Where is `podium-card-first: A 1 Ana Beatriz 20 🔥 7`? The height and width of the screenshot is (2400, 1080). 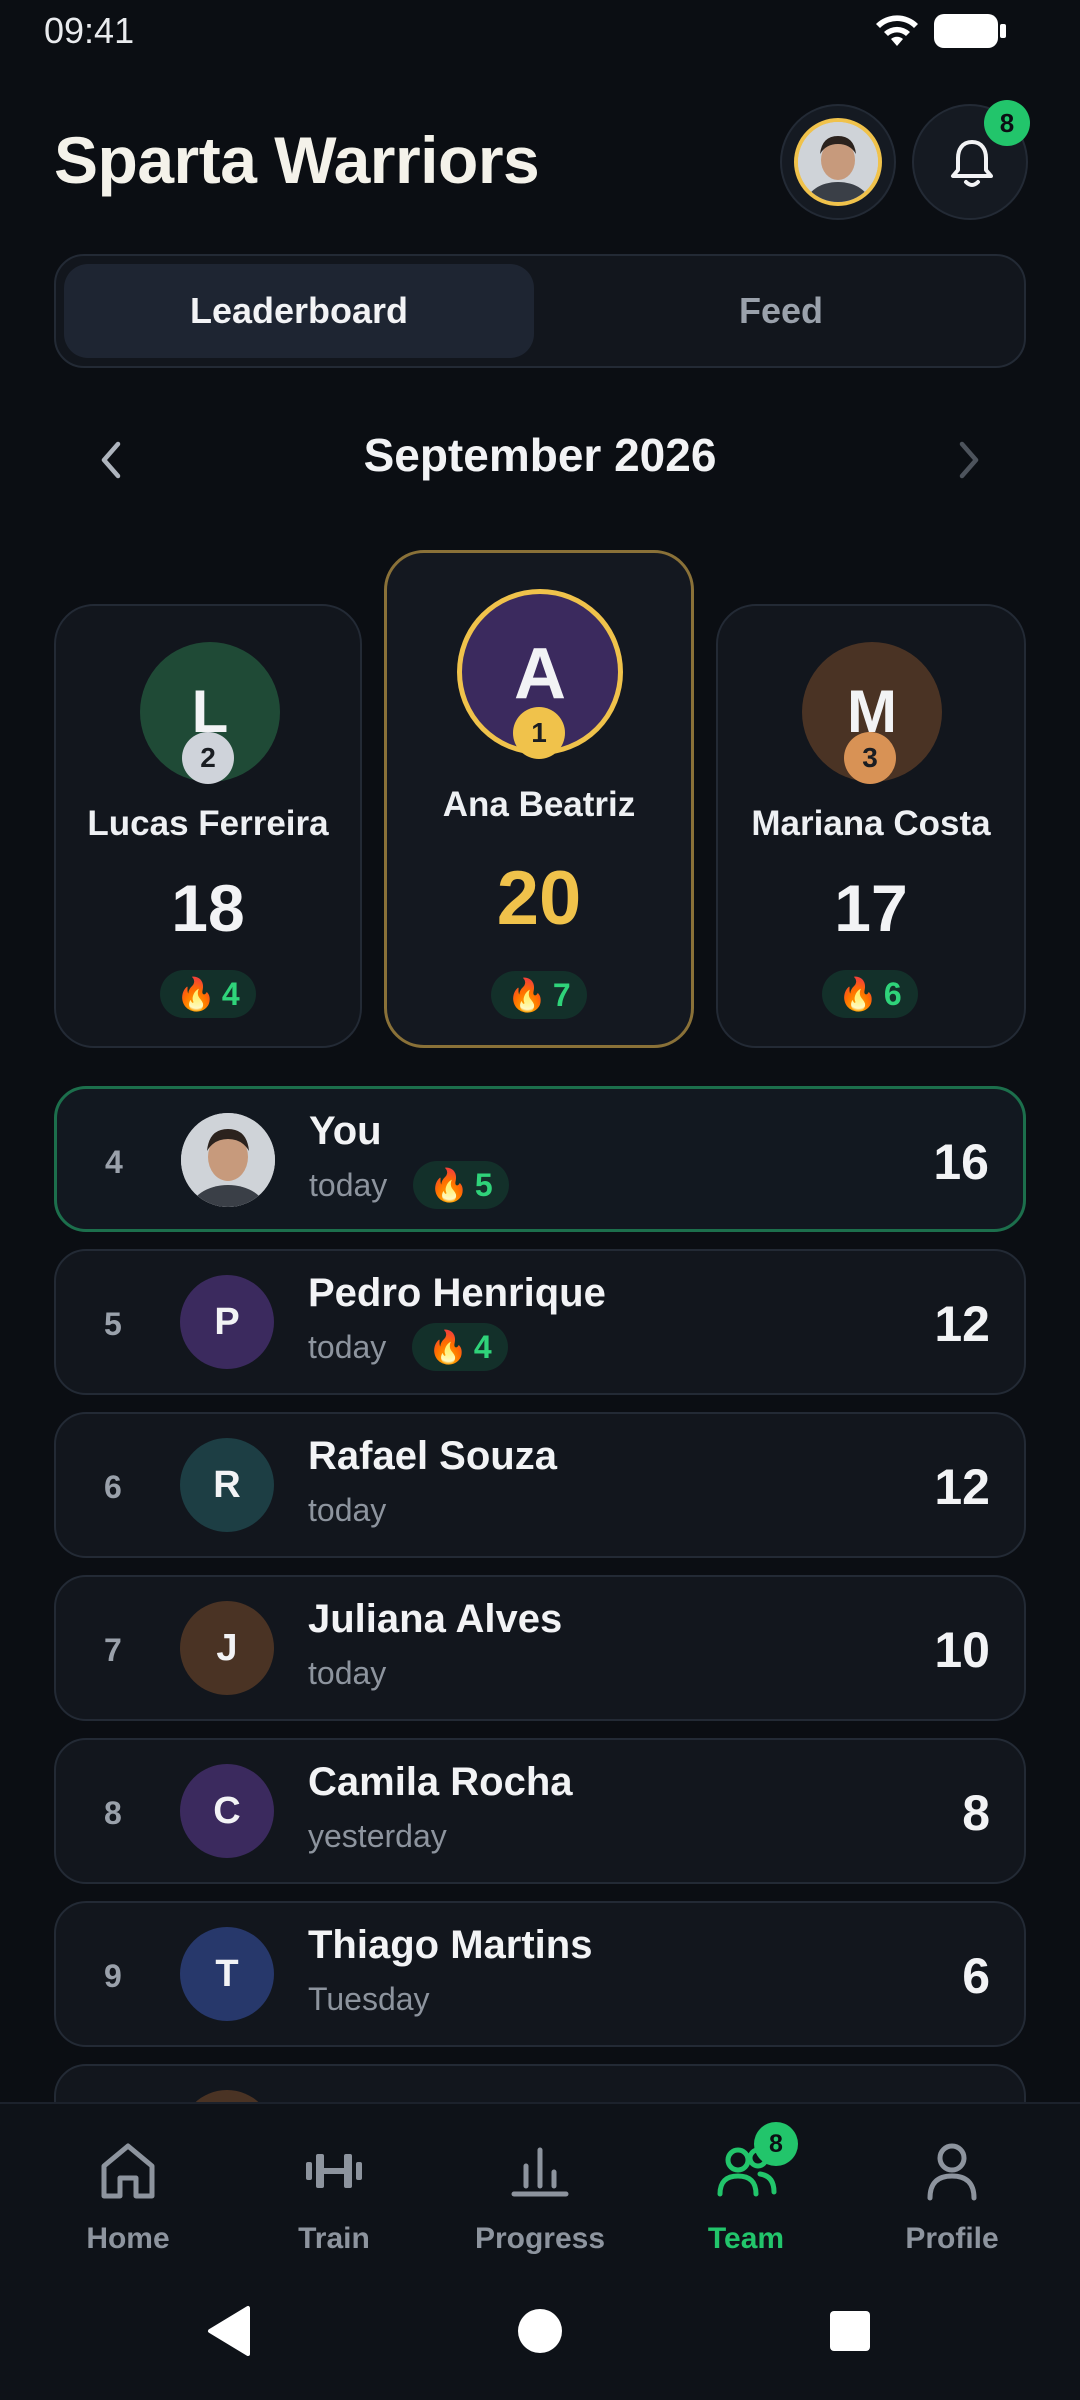
podium-card-first: A 1 Ana Beatriz 20 🔥 7 is located at coordinates (539, 799).